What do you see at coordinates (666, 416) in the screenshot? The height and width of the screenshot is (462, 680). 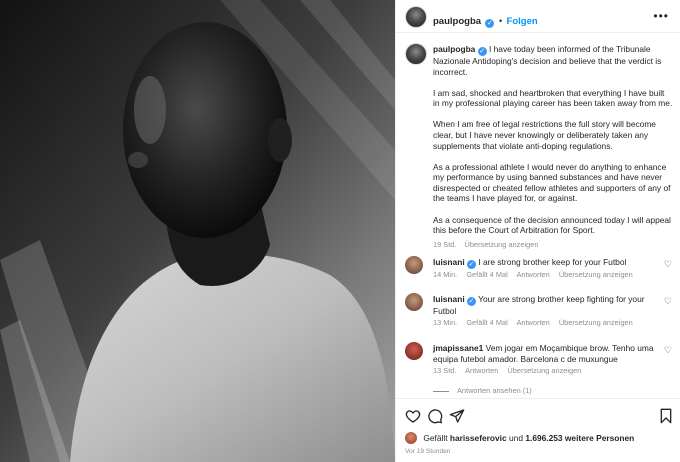 I see `bookmark-icon` at bounding box center [666, 416].